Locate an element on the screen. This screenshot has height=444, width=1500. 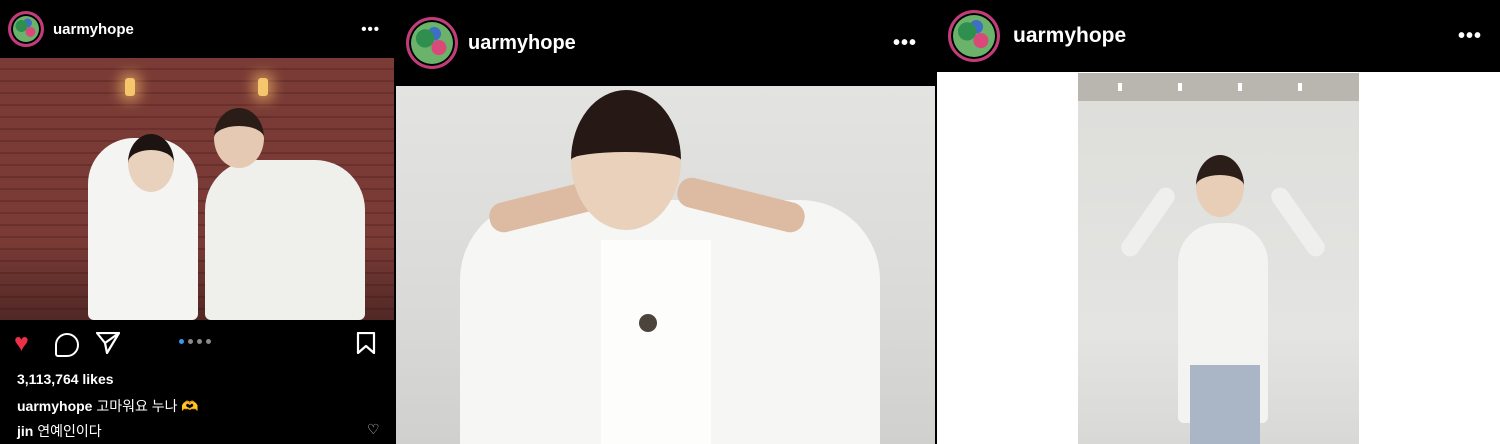
paper-plane-icon is located at coordinates (108, 343).